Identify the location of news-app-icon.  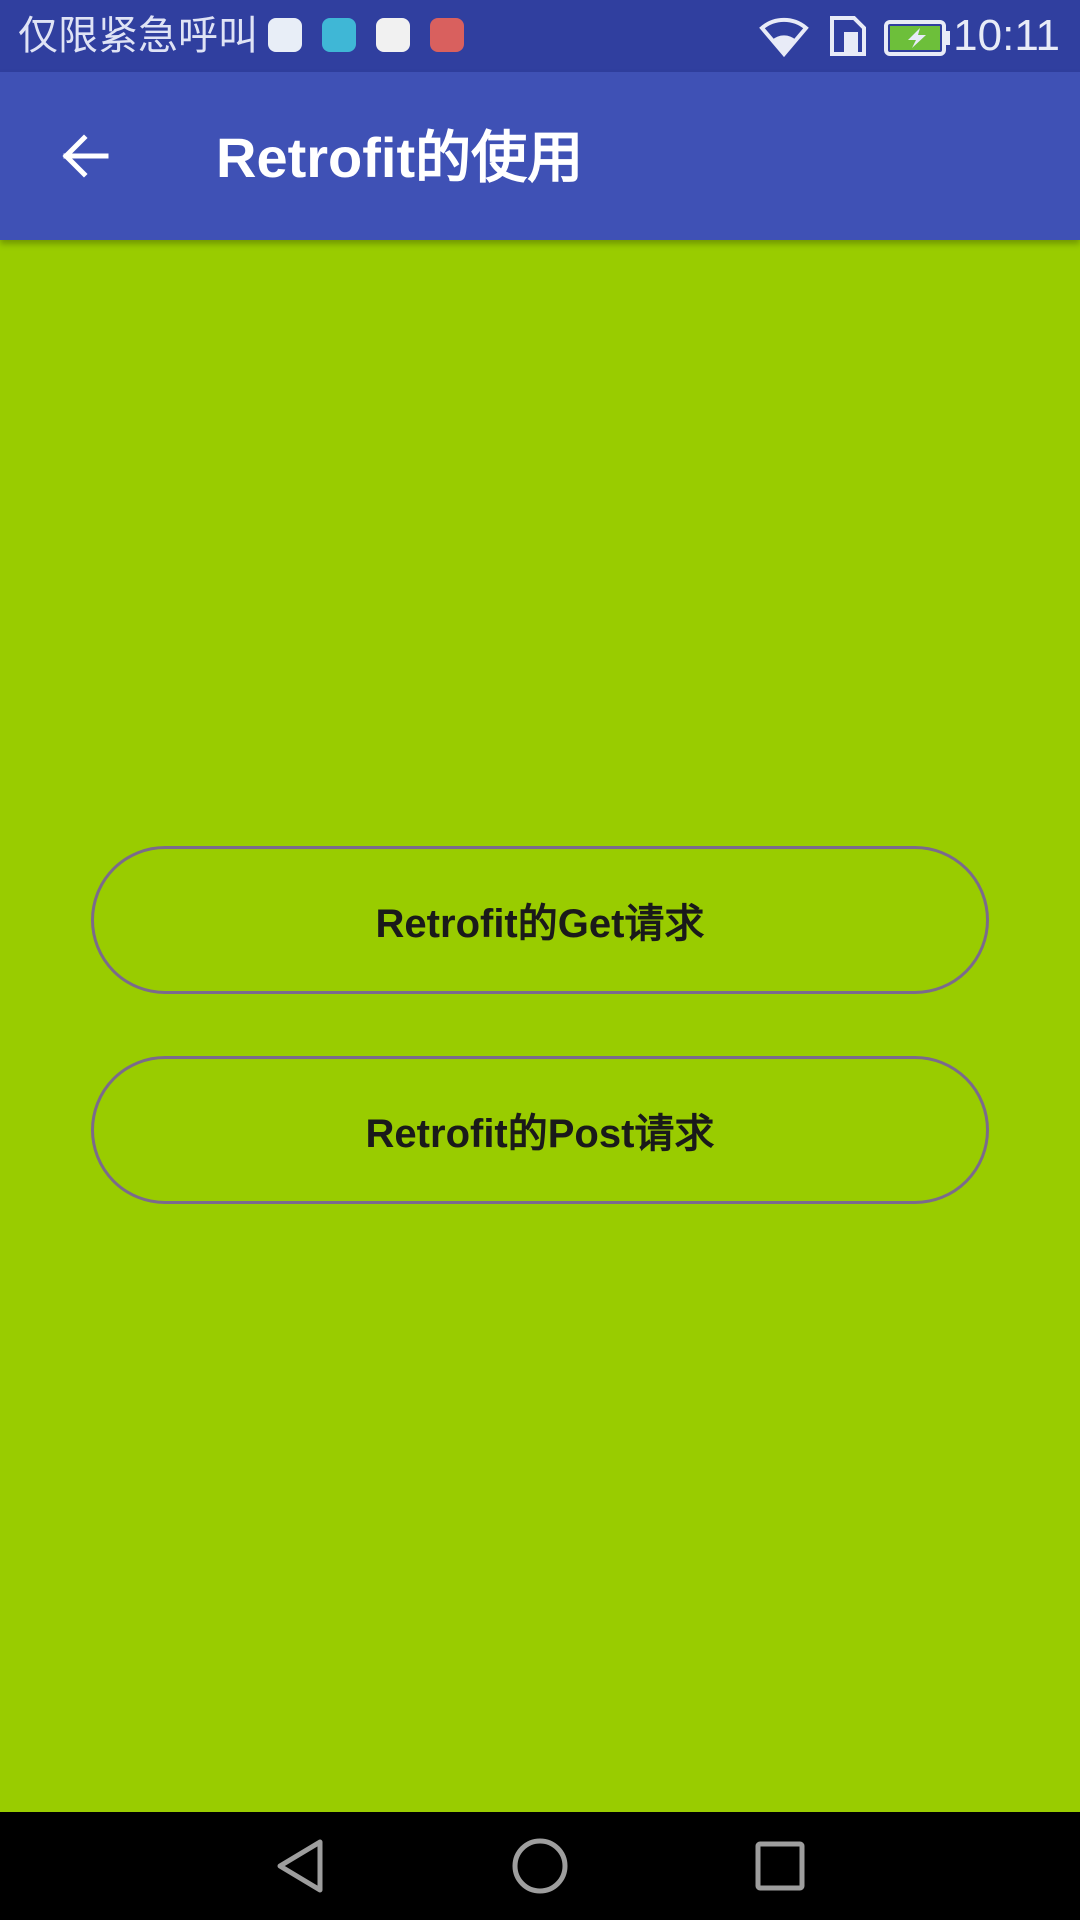
(393, 35).